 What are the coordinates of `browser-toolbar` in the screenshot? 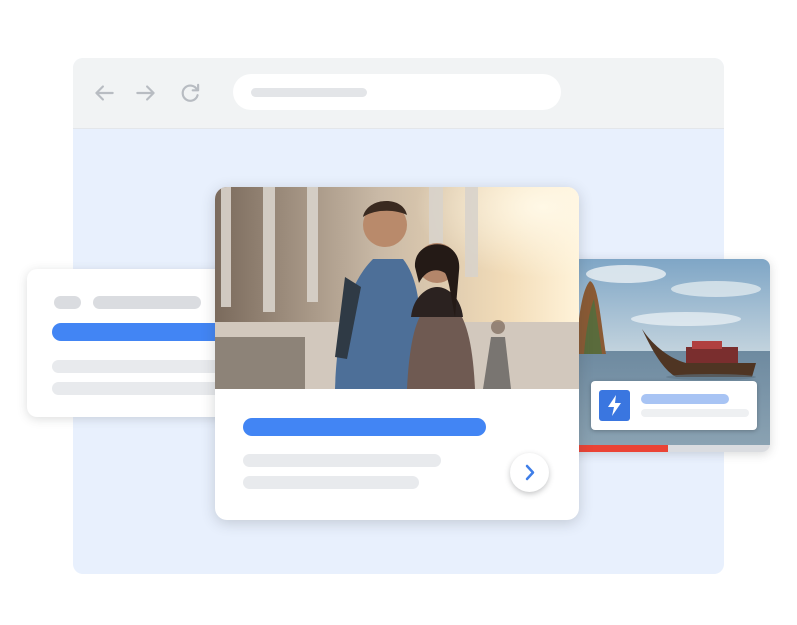 It's located at (398, 93).